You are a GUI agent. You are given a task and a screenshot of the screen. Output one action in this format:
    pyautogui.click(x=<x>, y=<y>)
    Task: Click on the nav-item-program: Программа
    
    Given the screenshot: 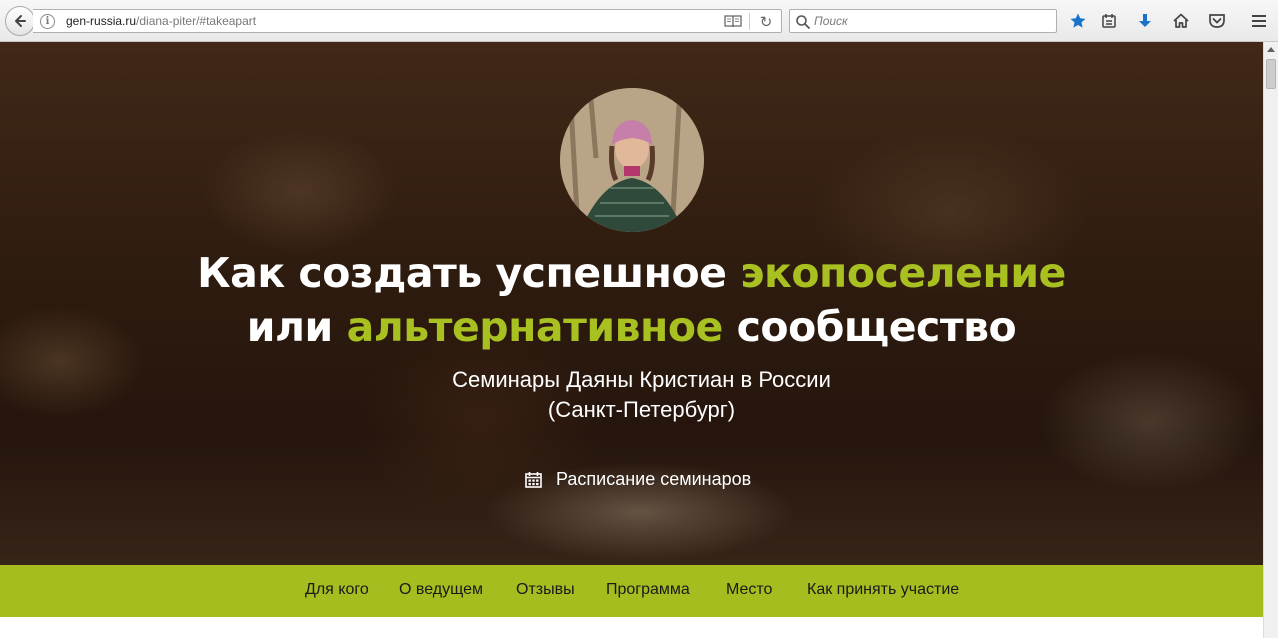 What is the action you would take?
    pyautogui.click(x=648, y=590)
    